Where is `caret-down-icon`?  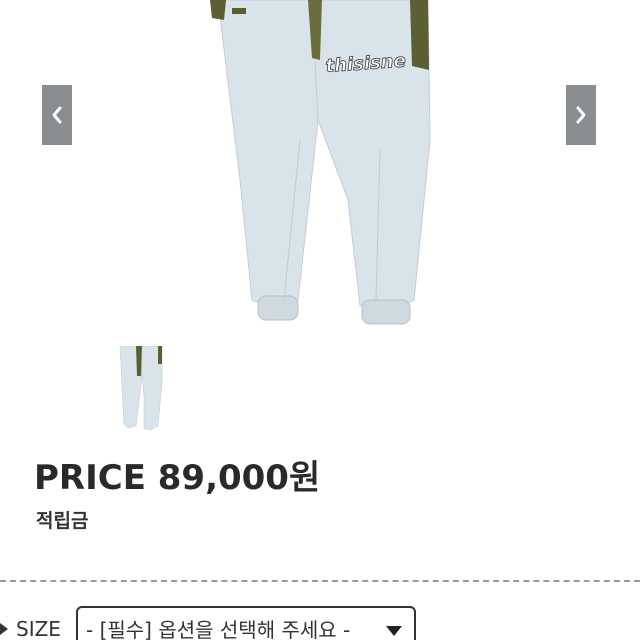 caret-down-icon is located at coordinates (394, 631).